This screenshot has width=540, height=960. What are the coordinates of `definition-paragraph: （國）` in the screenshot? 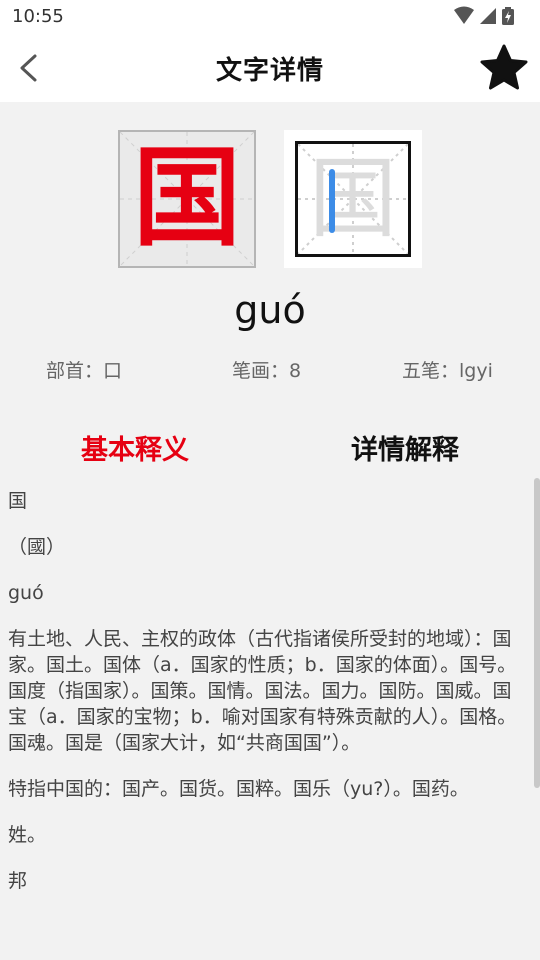 It's located at (37, 547).